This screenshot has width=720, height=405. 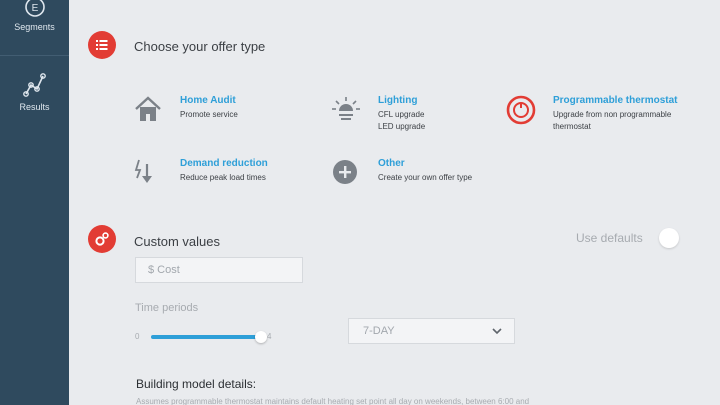 I want to click on cost-placeholder: $ Cost, so click(x=164, y=270).